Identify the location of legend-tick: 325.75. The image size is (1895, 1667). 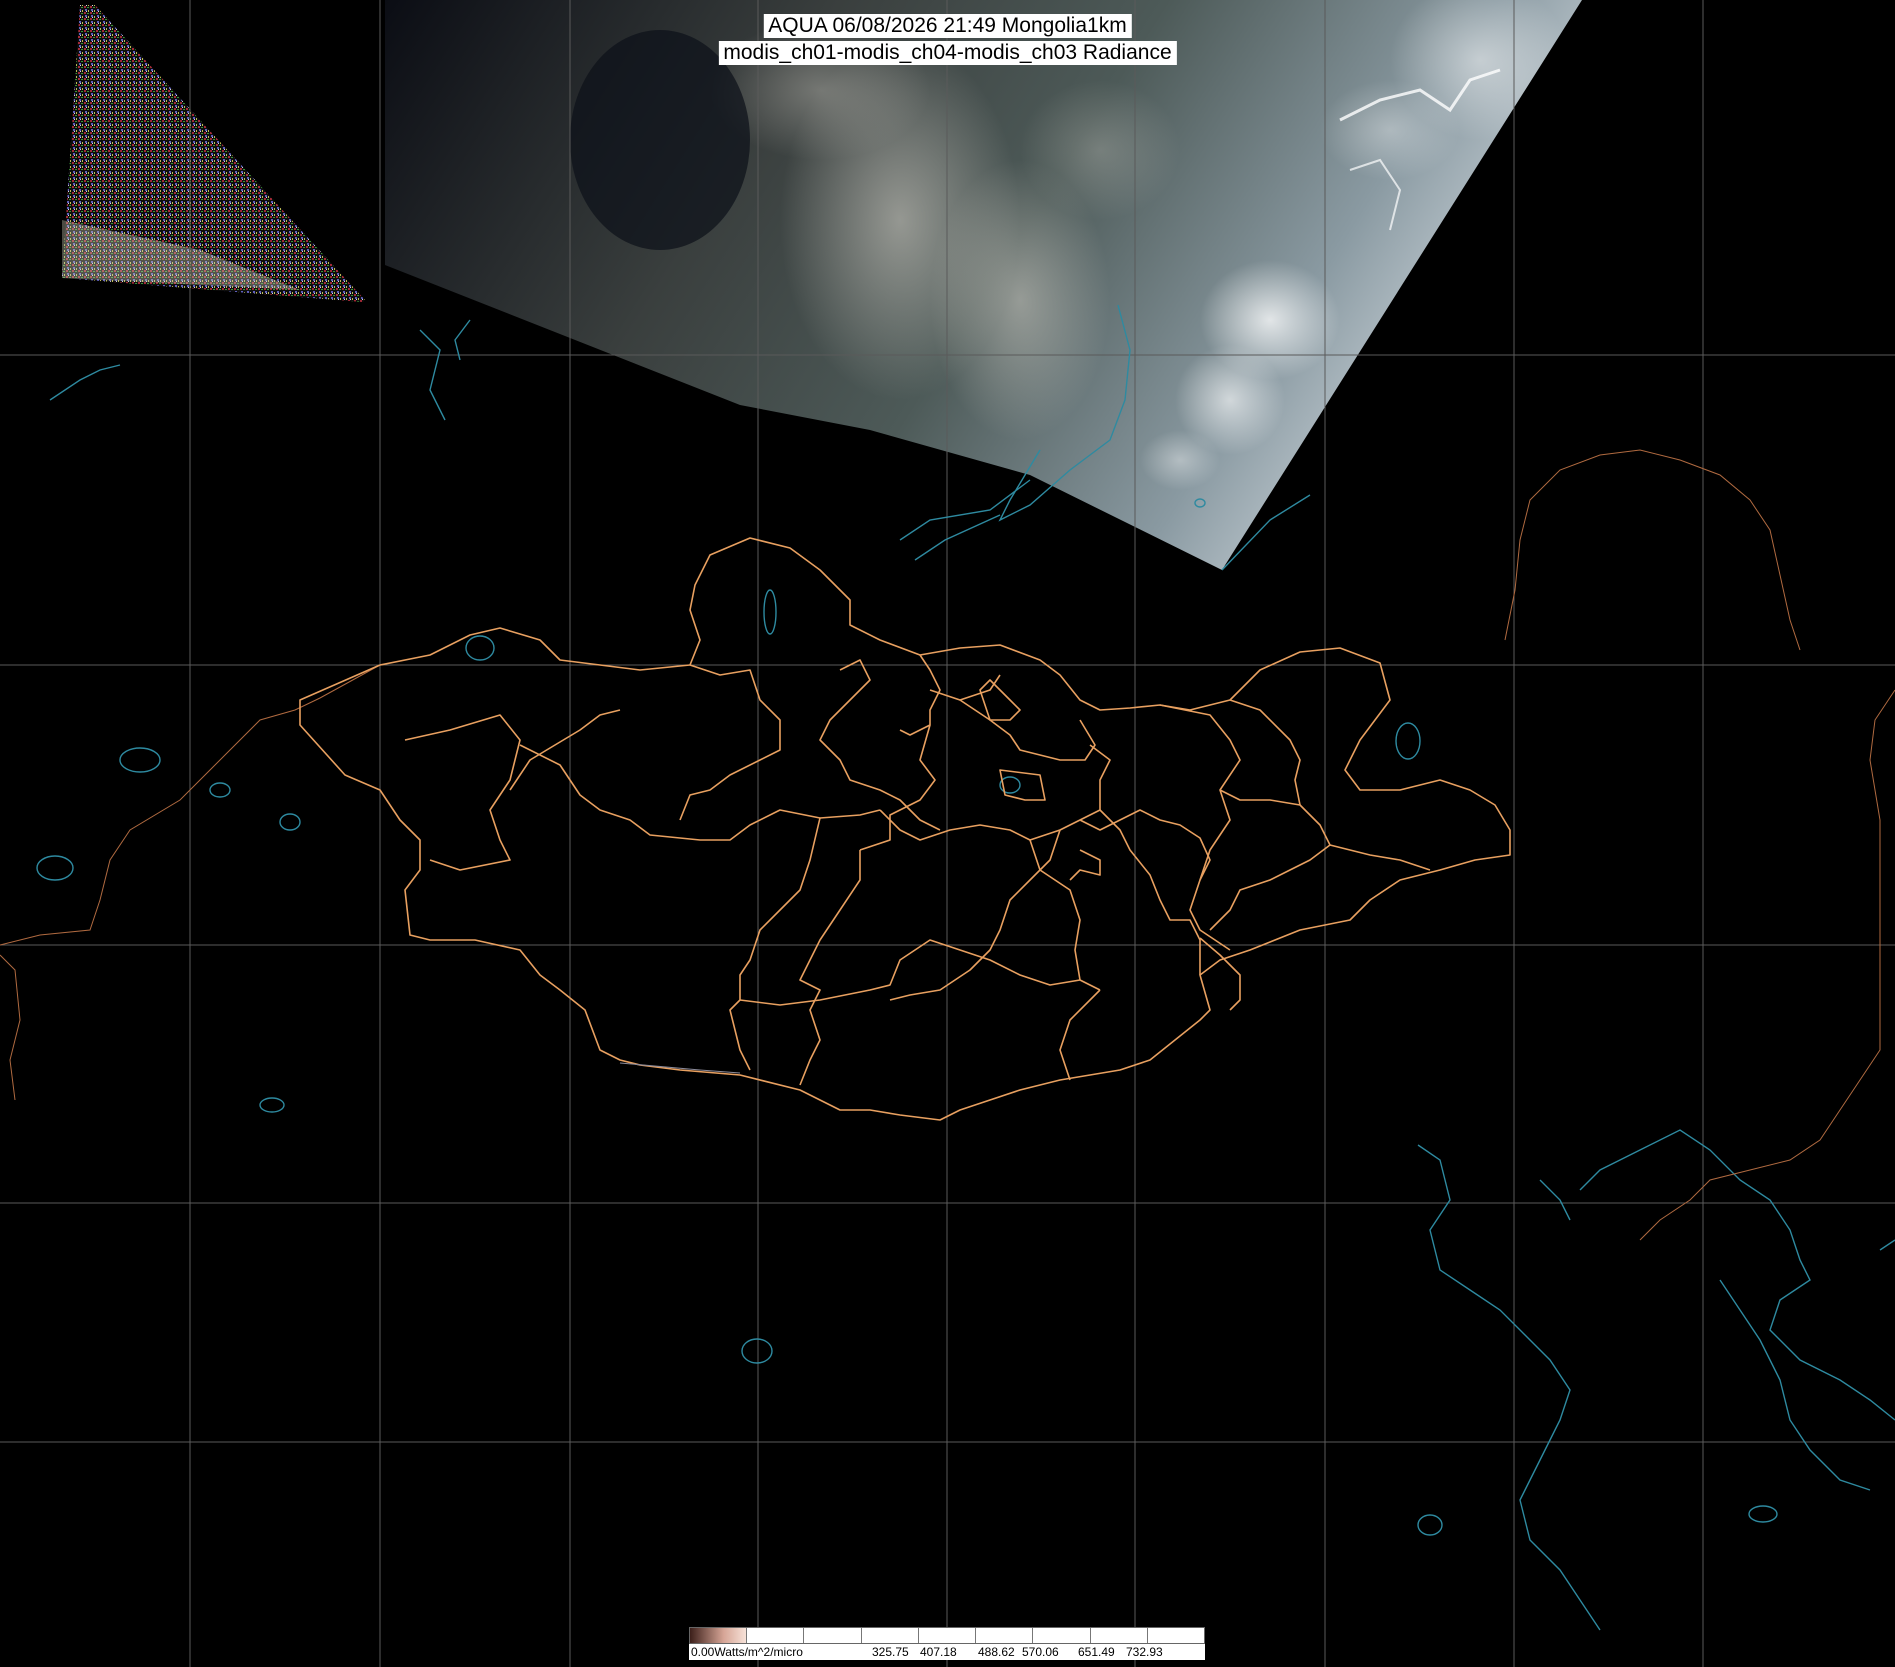
(890, 1652).